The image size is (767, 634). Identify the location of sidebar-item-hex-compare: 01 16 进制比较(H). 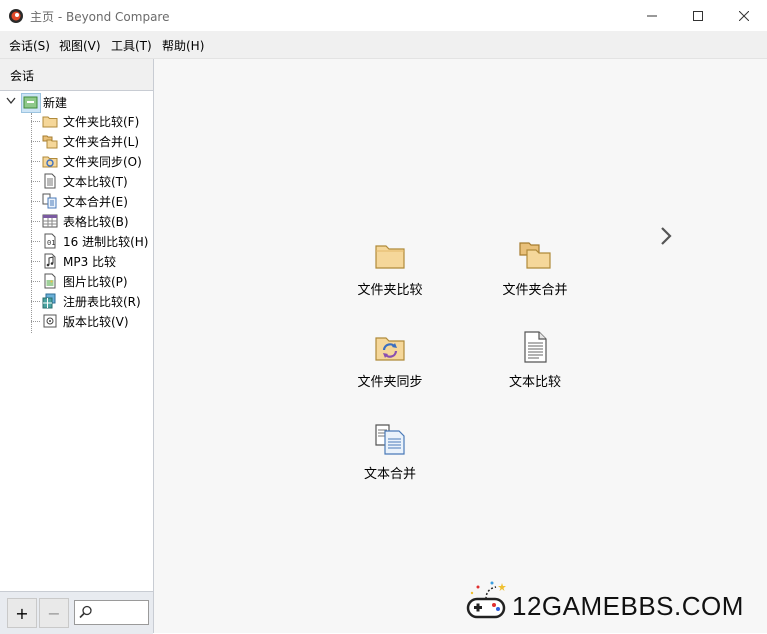
(76, 241).